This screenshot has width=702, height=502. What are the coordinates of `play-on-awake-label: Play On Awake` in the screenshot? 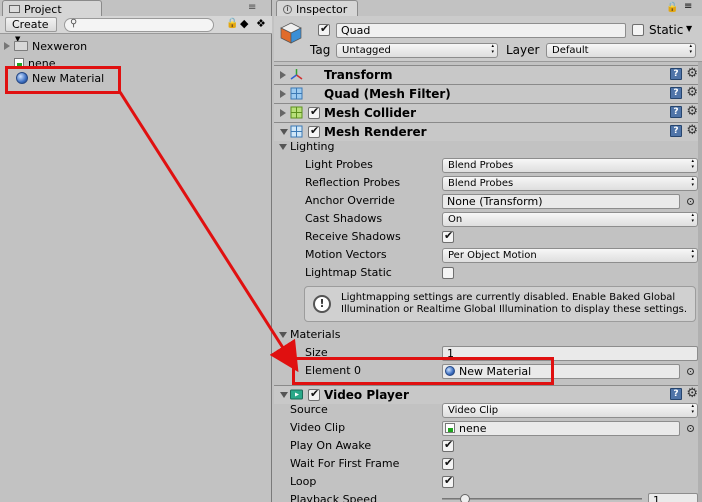 It's located at (331, 445).